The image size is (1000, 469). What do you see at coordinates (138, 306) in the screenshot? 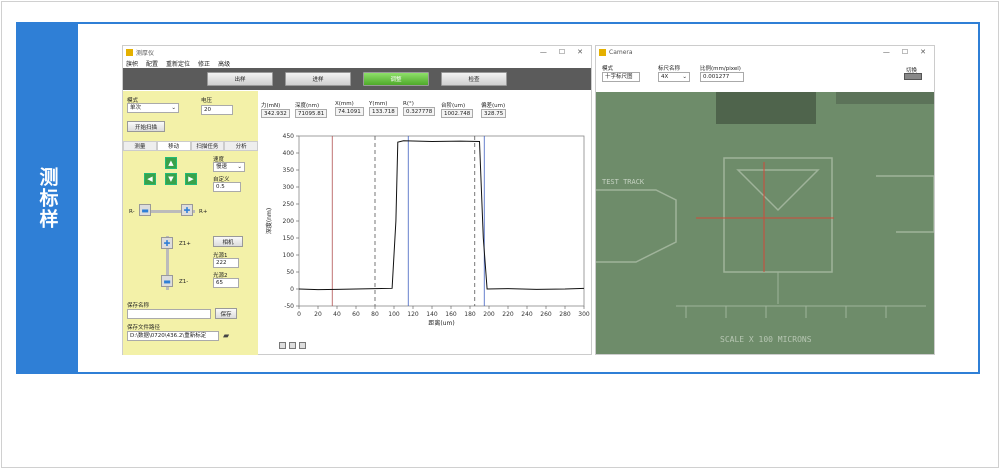
I see `save-name-label: 保存名称` at bounding box center [138, 306].